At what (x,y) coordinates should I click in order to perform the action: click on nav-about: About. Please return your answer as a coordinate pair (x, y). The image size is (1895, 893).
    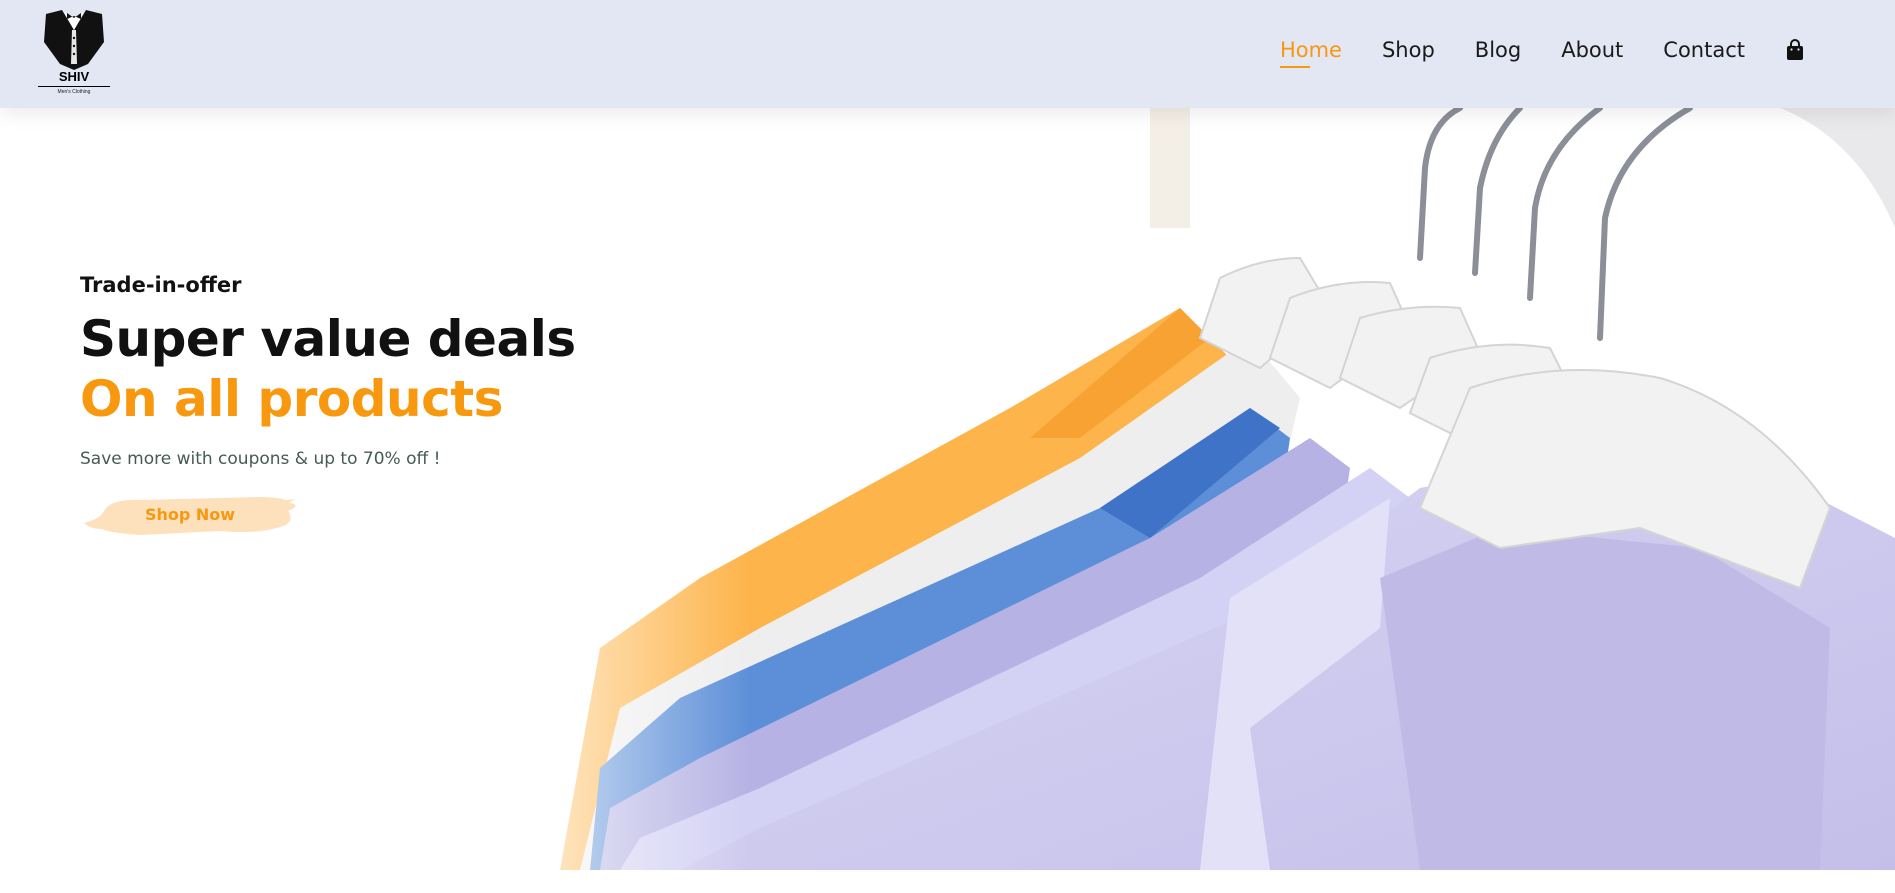
    Looking at the image, I should click on (1592, 50).